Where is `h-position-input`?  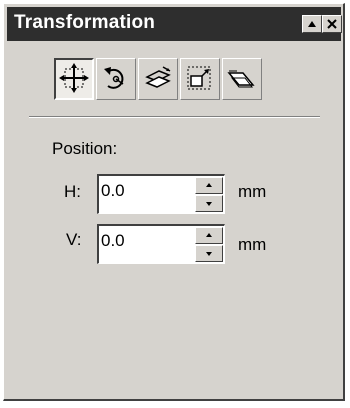 h-position-input is located at coordinates (147, 191).